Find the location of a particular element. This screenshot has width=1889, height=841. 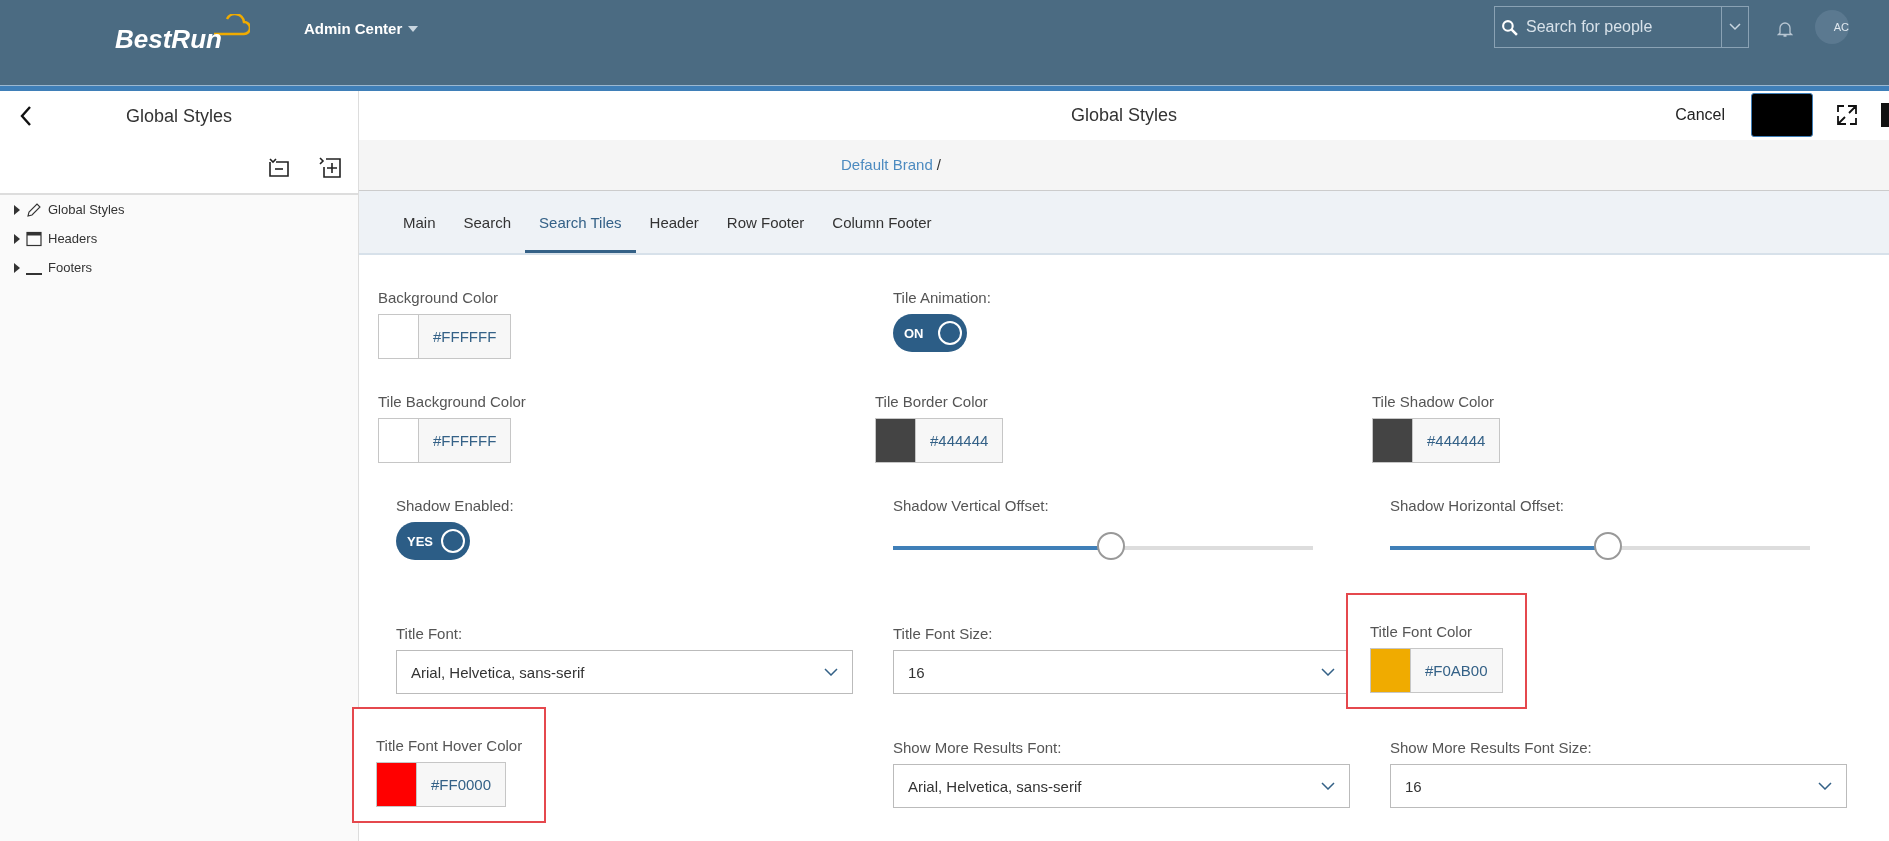

field-label: Show More Results Font: is located at coordinates (977, 747).